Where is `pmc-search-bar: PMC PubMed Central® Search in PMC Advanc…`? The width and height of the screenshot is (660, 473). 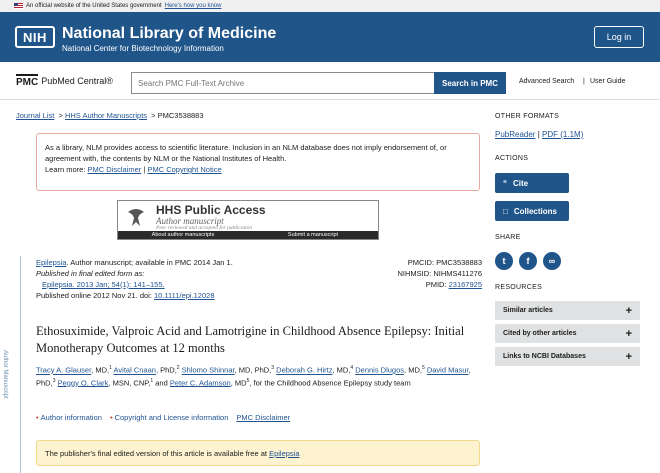 pmc-search-bar: PMC PubMed Central® Search in PMC Advanc… is located at coordinates (330, 81).